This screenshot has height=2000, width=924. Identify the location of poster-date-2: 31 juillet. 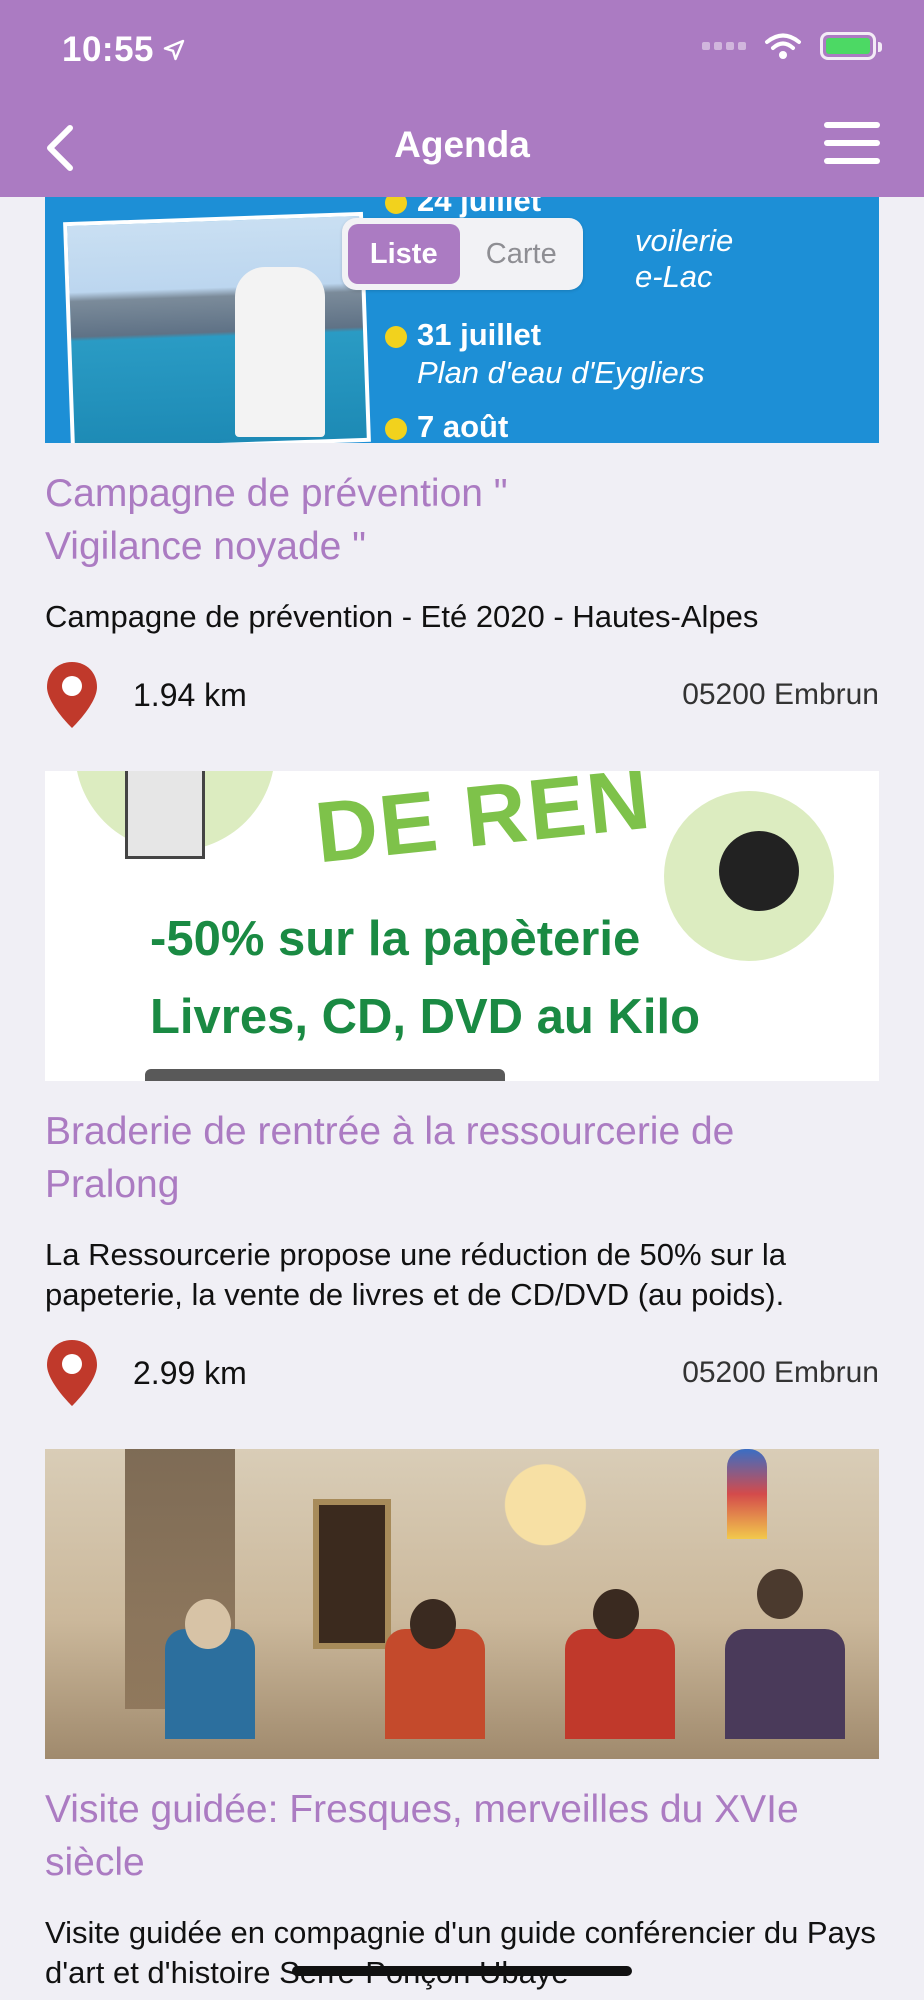
(479, 334).